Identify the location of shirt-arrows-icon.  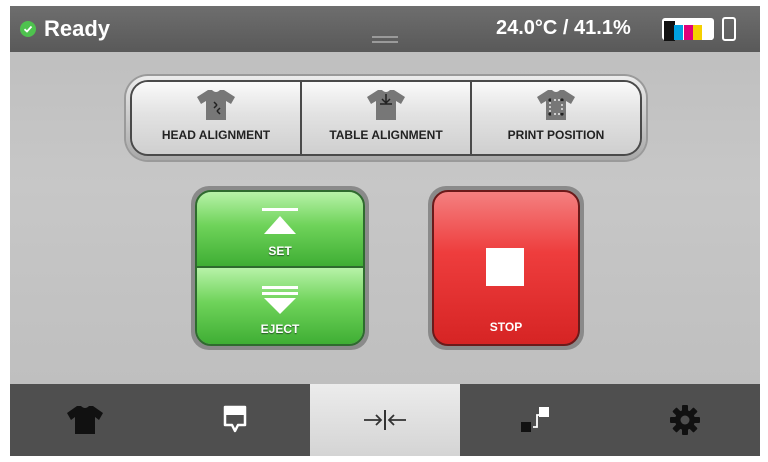
(216, 105).